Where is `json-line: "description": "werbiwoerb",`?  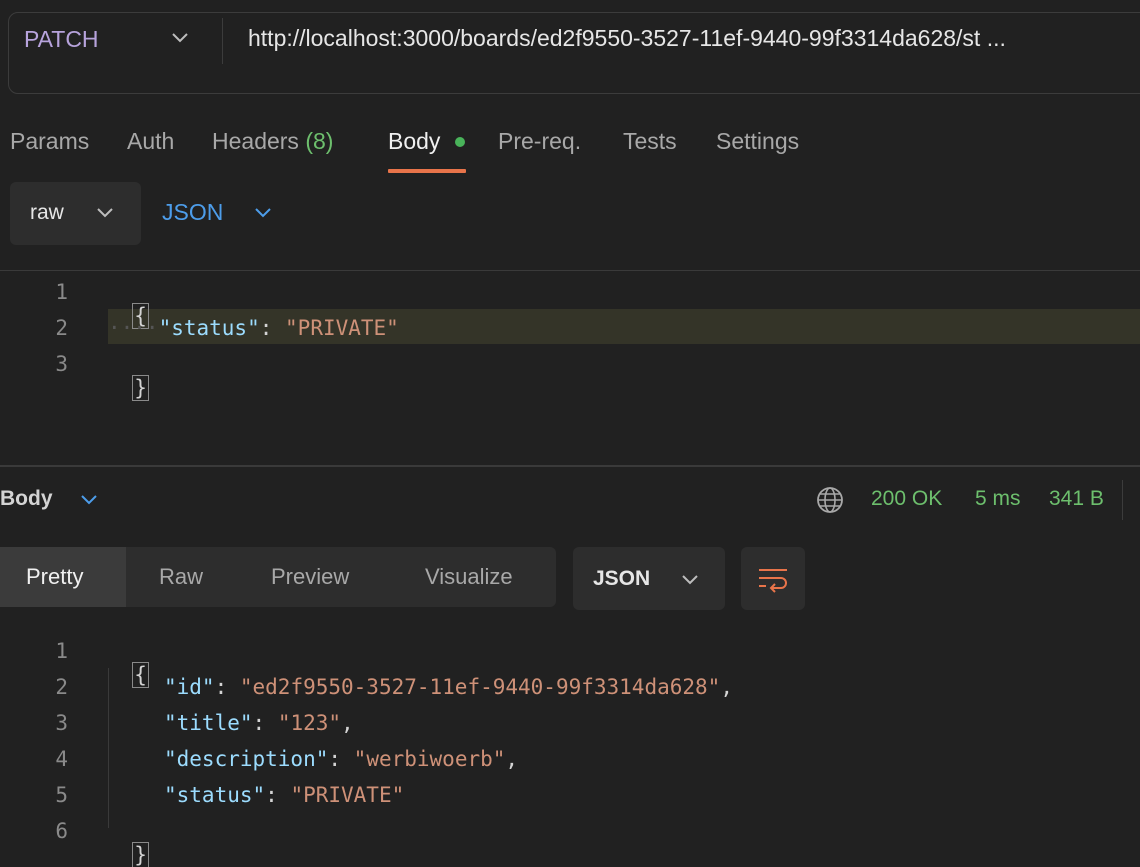
json-line: "description": "werbiwoerb", is located at coordinates (341, 759).